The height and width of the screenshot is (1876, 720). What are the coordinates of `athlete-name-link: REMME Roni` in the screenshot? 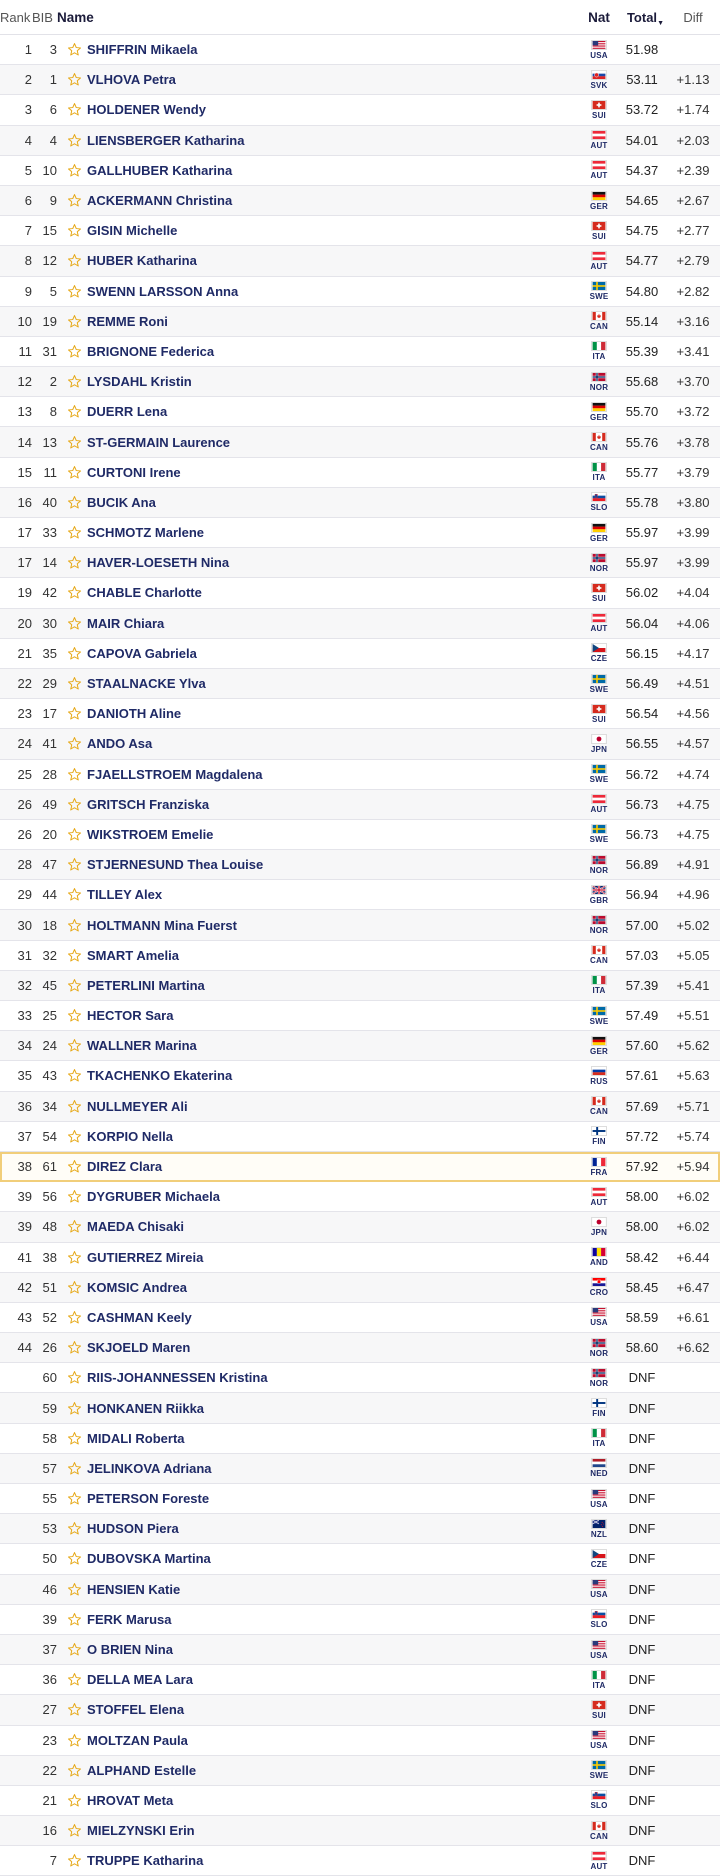 It's located at (333, 321).